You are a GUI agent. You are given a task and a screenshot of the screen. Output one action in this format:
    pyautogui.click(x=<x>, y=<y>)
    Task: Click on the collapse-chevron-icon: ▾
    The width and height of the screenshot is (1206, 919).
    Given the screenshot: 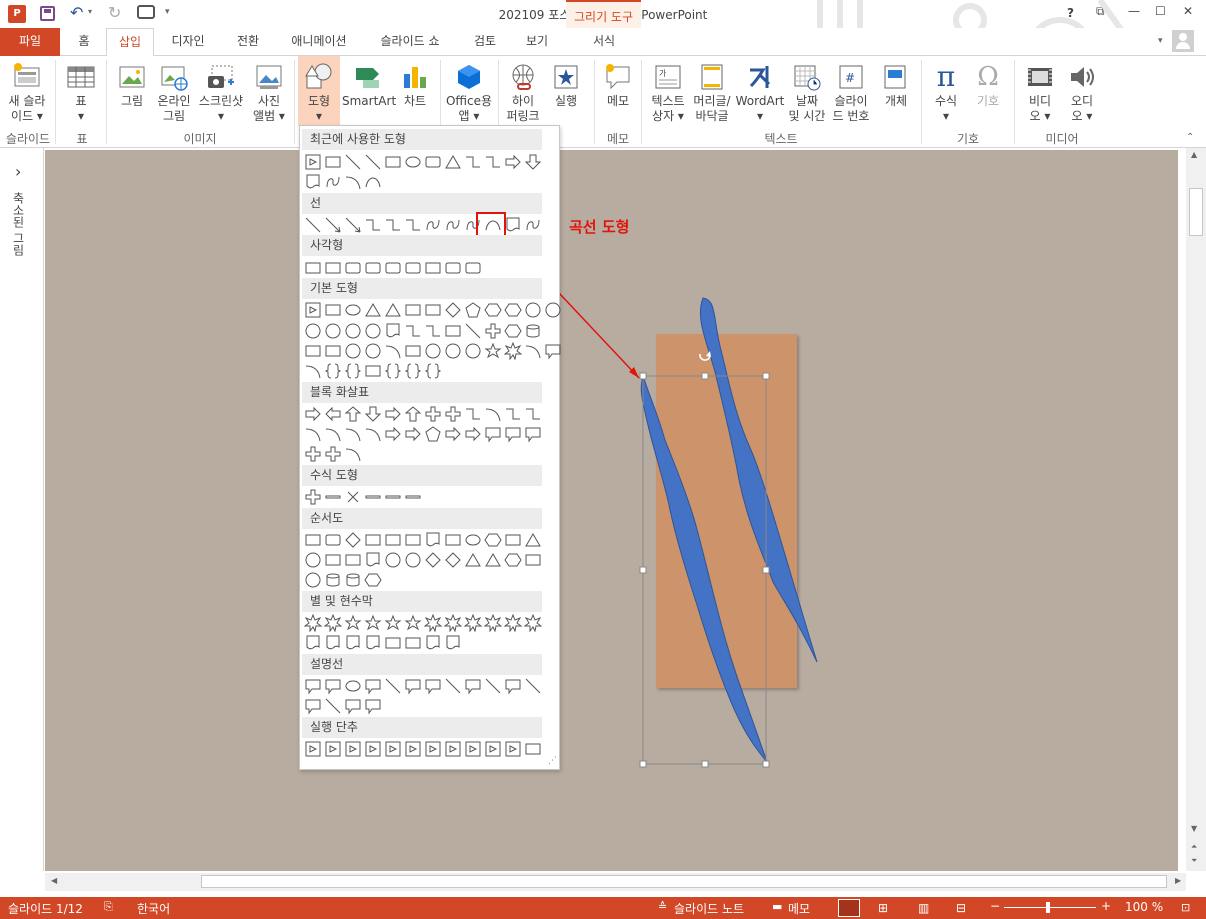 What is the action you would take?
    pyautogui.click(x=1160, y=41)
    